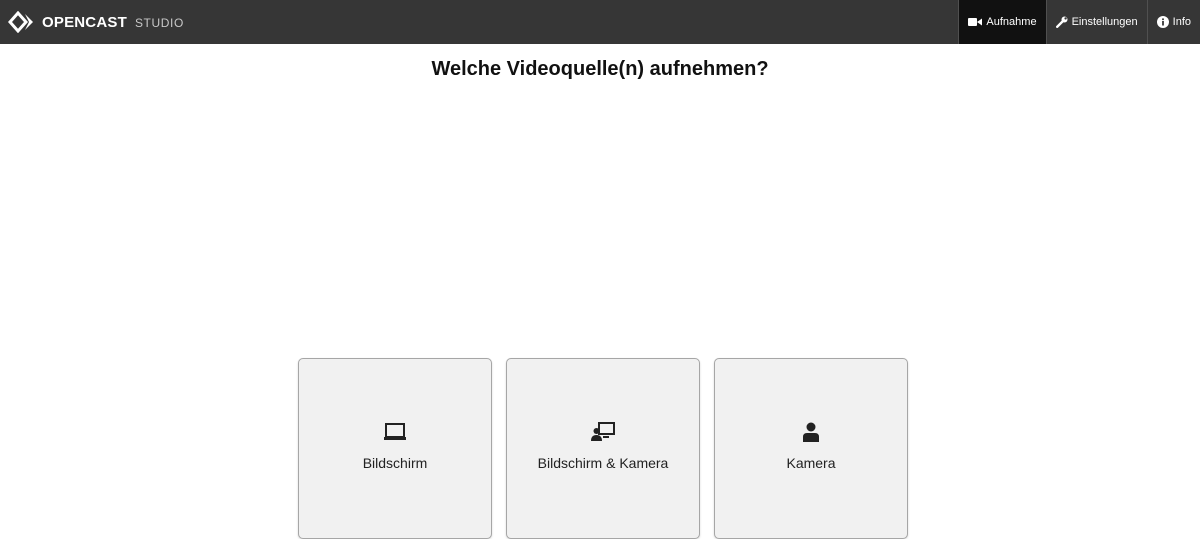 The width and height of the screenshot is (1200, 539). I want to click on info-circle-icon, so click(1162, 22).